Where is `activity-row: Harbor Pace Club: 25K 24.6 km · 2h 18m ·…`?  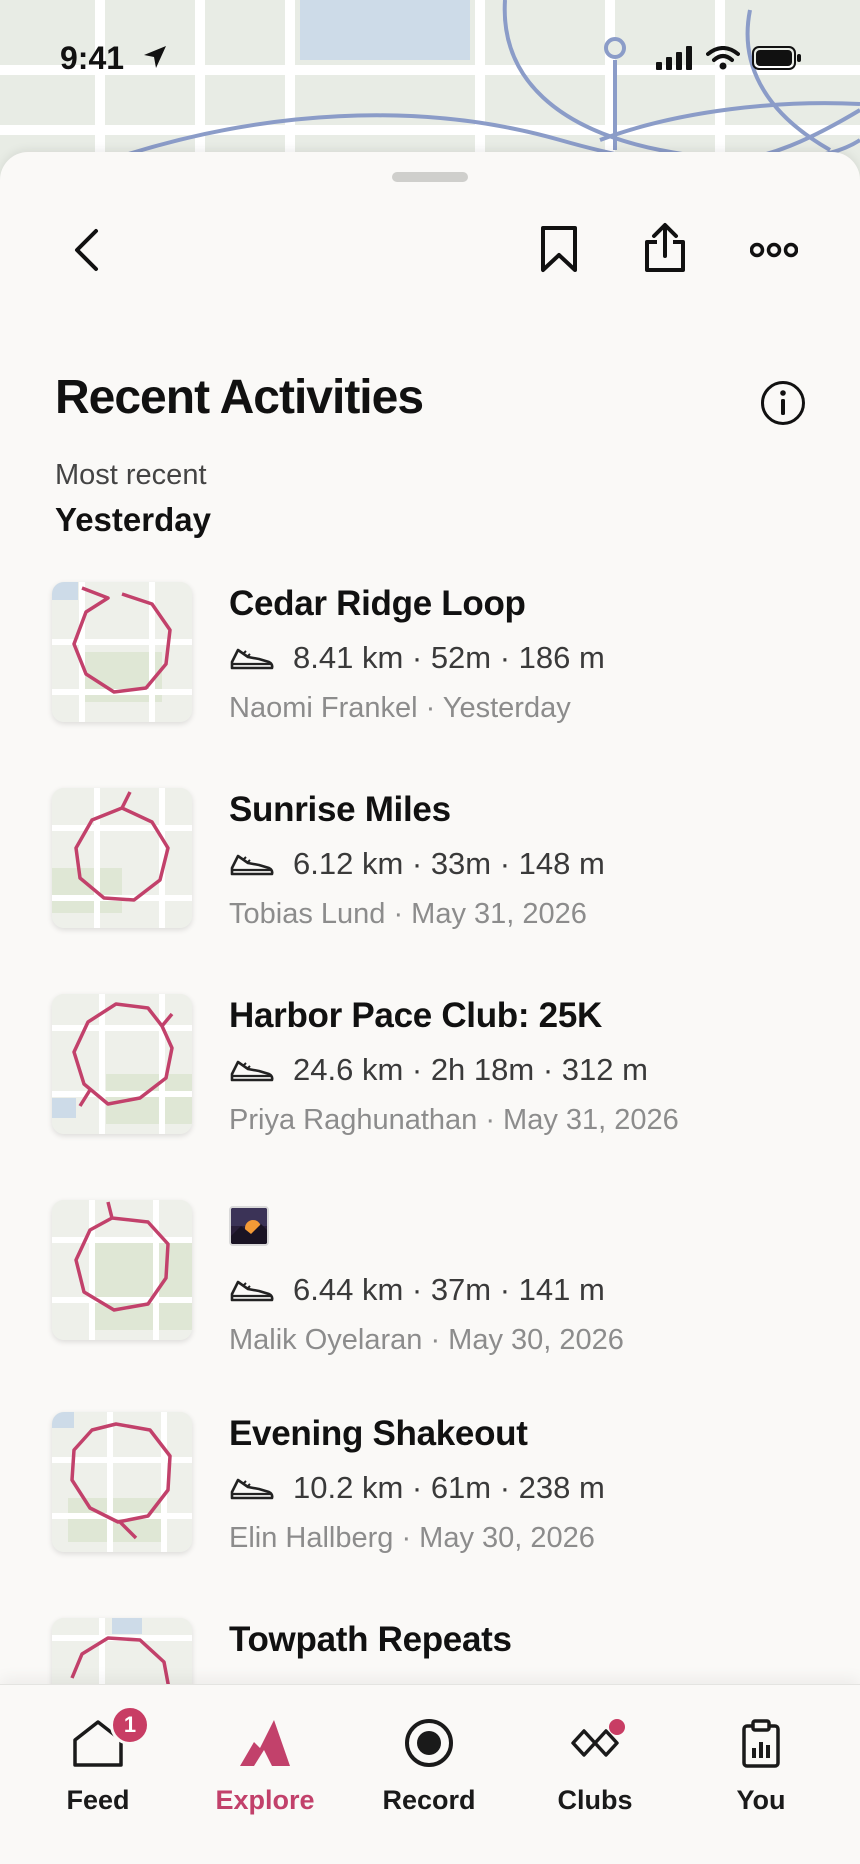 activity-row: Harbor Pace Club: 25K 24.6 km · 2h 18m ·… is located at coordinates (430, 1097).